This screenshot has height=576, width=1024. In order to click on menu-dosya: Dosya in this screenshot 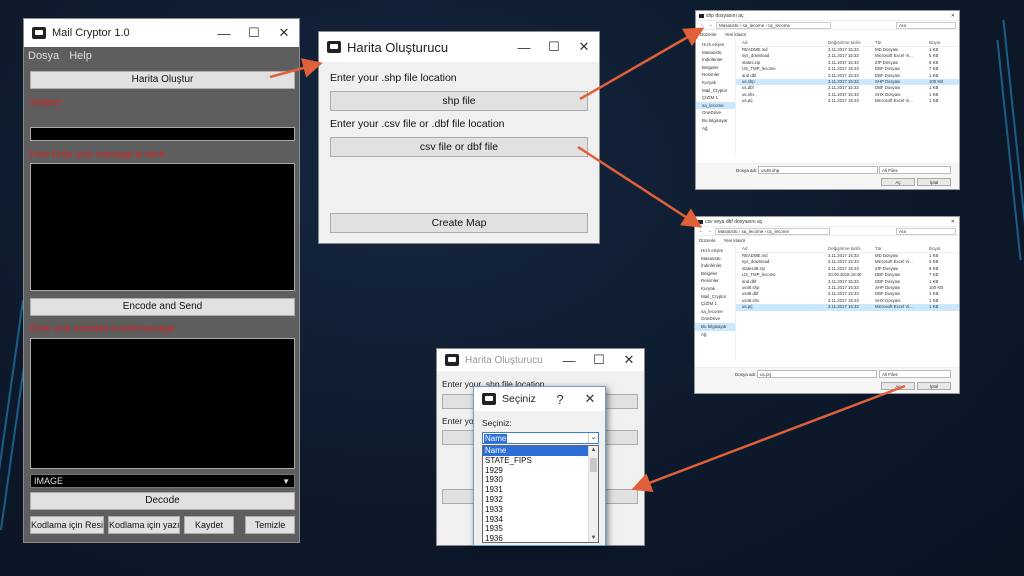, I will do `click(43, 56)`.